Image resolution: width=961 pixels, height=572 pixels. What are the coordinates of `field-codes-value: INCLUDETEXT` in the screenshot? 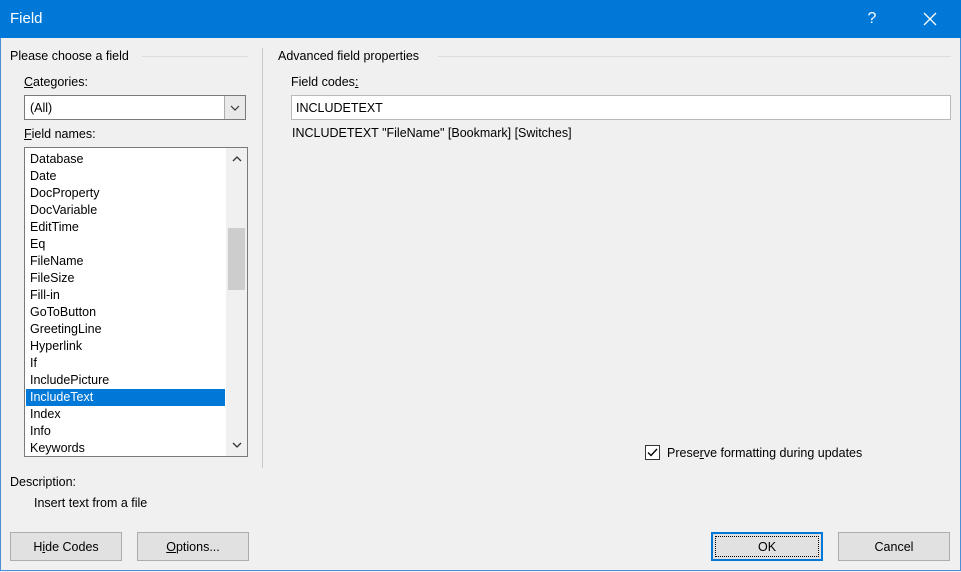 It's located at (339, 108).